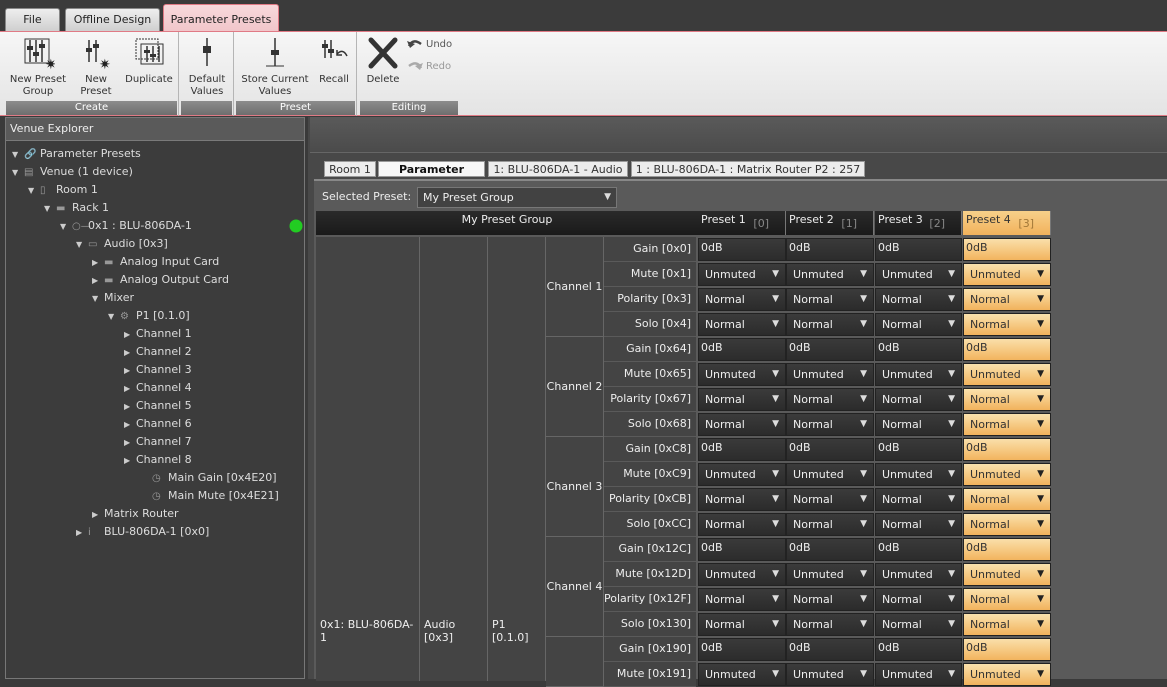 The height and width of the screenshot is (687, 1167). Describe the element at coordinates (428, 67) in the screenshot. I see `redo-button: Redo` at that location.